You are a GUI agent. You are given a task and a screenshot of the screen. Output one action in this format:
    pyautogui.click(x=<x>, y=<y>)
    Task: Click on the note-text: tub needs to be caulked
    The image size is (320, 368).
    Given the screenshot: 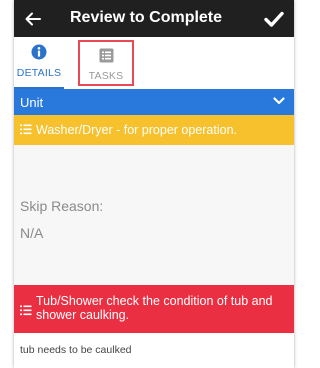 What is the action you would take?
    pyautogui.click(x=76, y=350)
    